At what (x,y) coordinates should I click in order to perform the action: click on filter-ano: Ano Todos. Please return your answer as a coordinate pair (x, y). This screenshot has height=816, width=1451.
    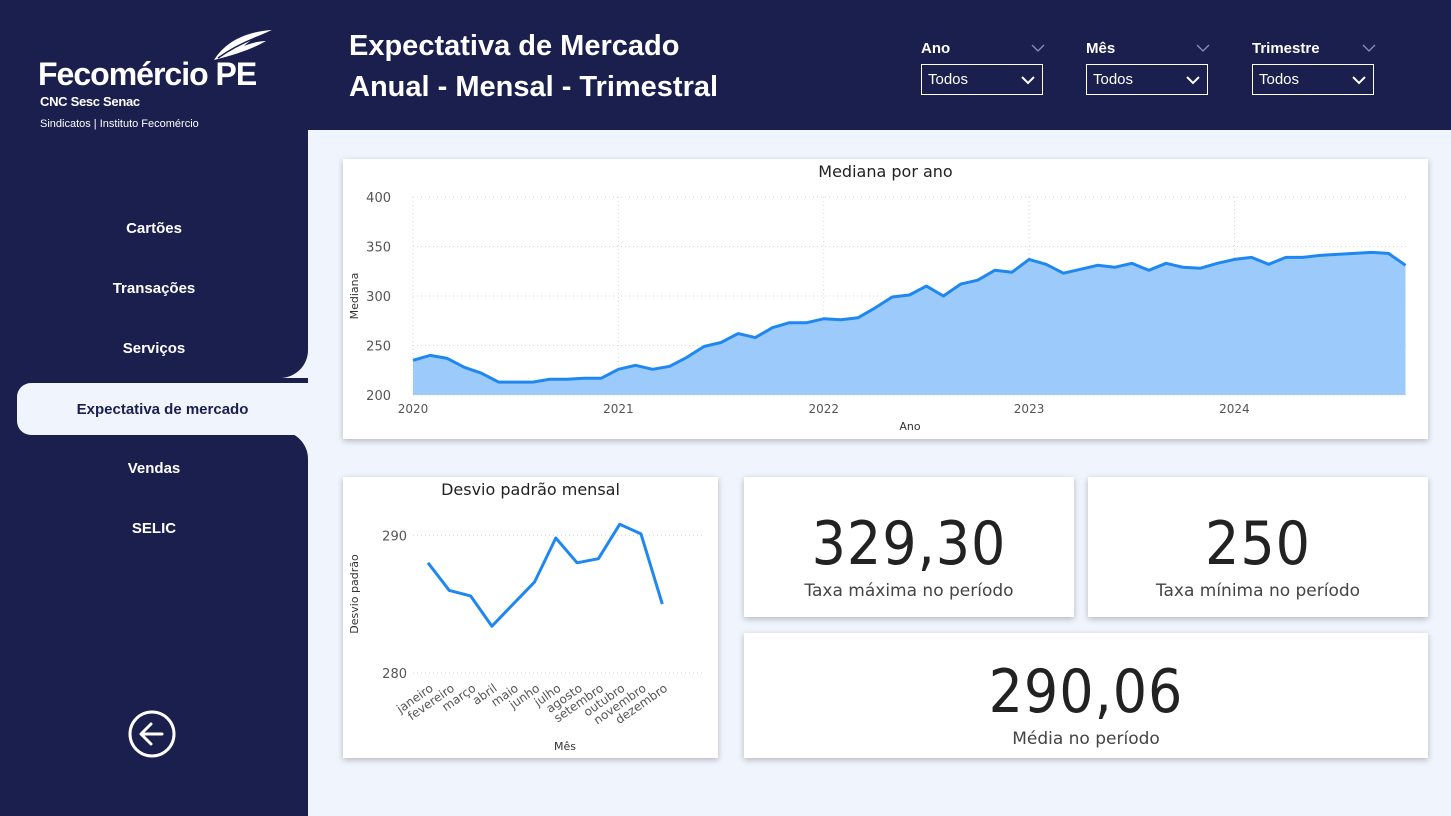
    Looking at the image, I should click on (983, 65).